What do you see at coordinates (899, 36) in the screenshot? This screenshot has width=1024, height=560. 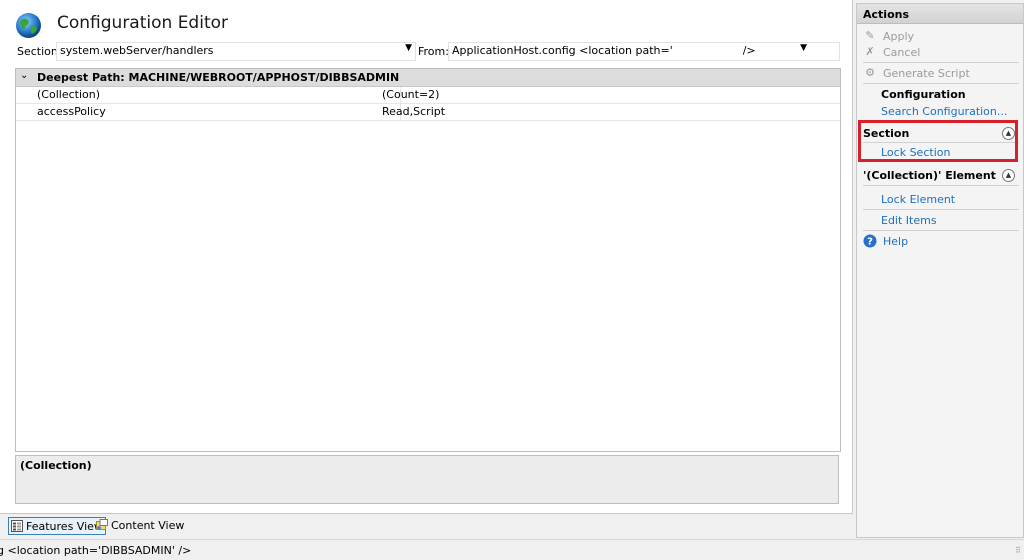 I see `apply-label: Apply` at bounding box center [899, 36].